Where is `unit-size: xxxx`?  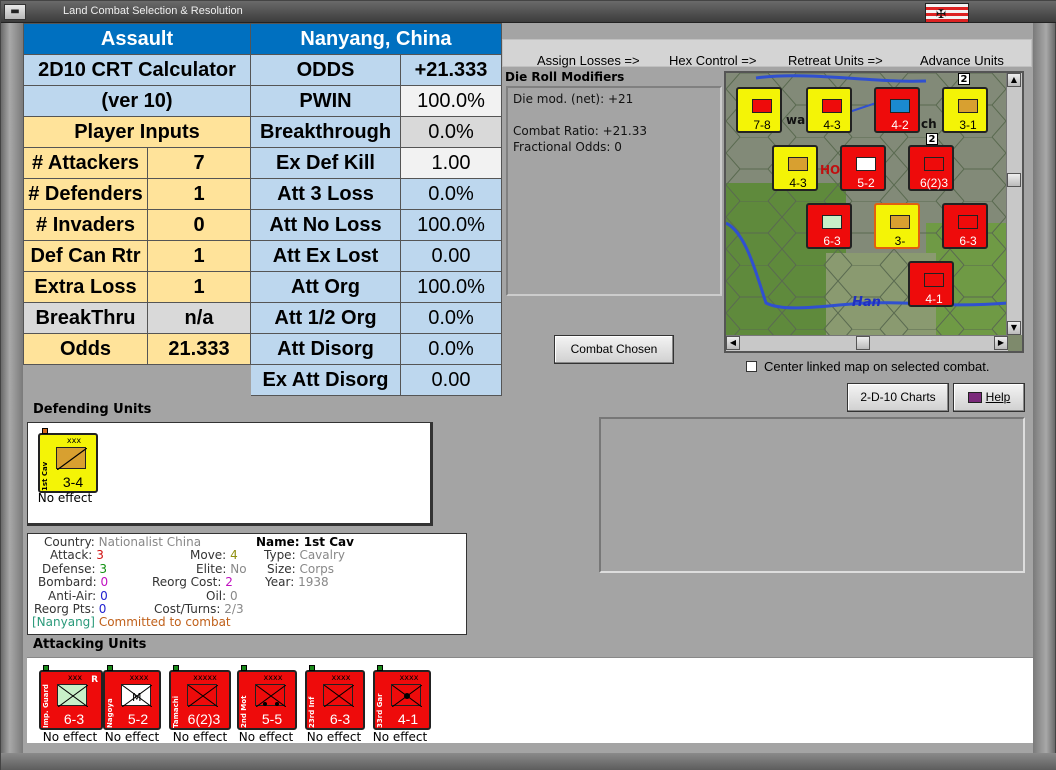
unit-size: xxxx is located at coordinates (273, 677).